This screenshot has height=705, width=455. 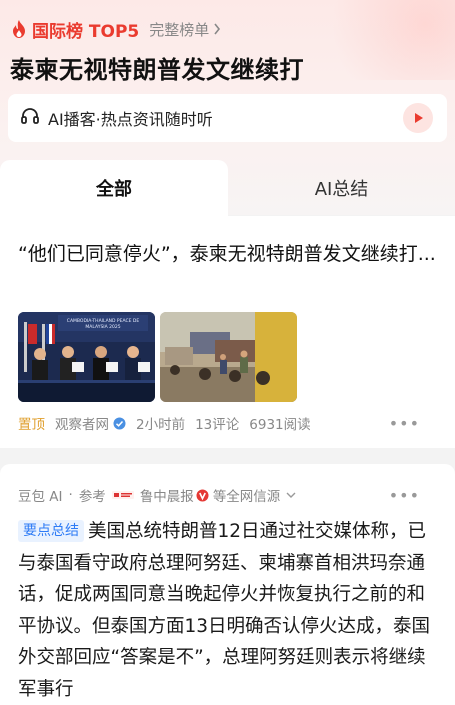 I want to click on summary-meta: 豆包 AI · 参考 鲁中晨报 等全网信源 •••, so click(x=228, y=495).